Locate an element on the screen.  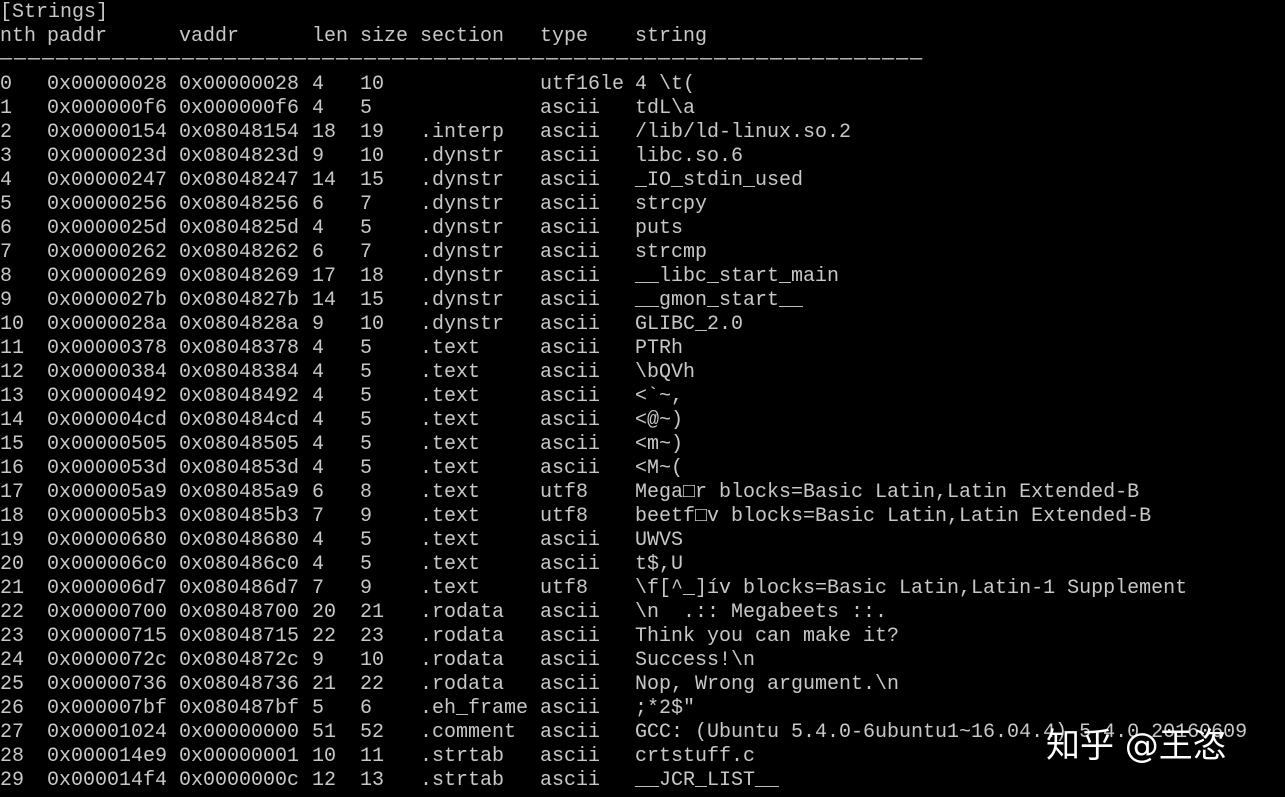
cell-string: \bQVh is located at coordinates (665, 372).